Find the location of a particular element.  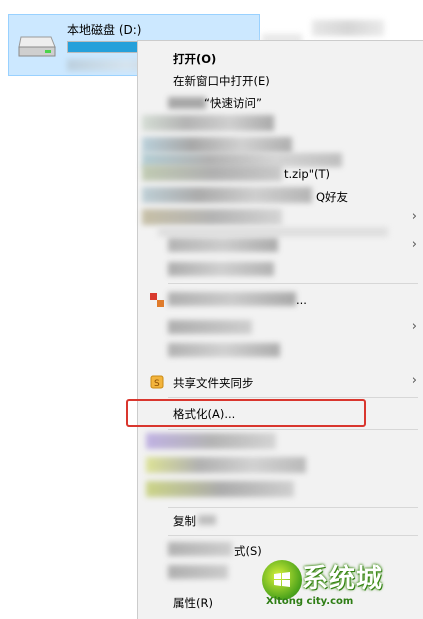

menu-item-create-shortcut-label: 式(S) is located at coordinates (248, 551).